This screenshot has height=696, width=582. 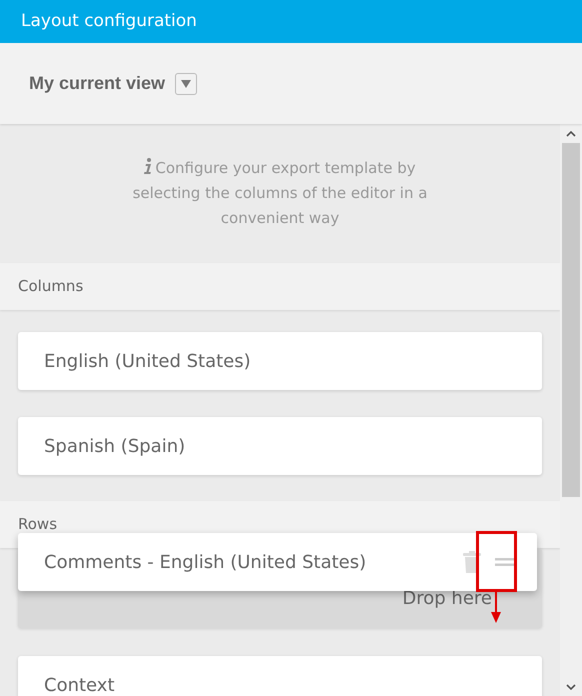 What do you see at coordinates (280, 446) in the screenshot?
I see `list-item: Spanish (Spain)` at bounding box center [280, 446].